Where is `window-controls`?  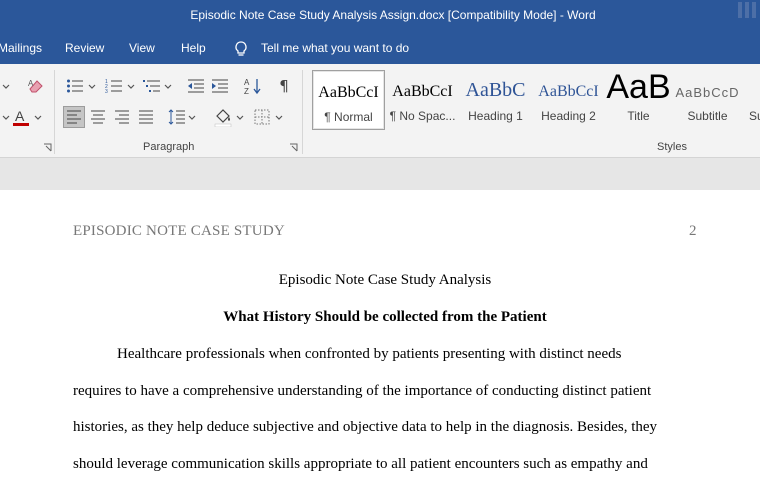 window-controls is located at coordinates (748, 13).